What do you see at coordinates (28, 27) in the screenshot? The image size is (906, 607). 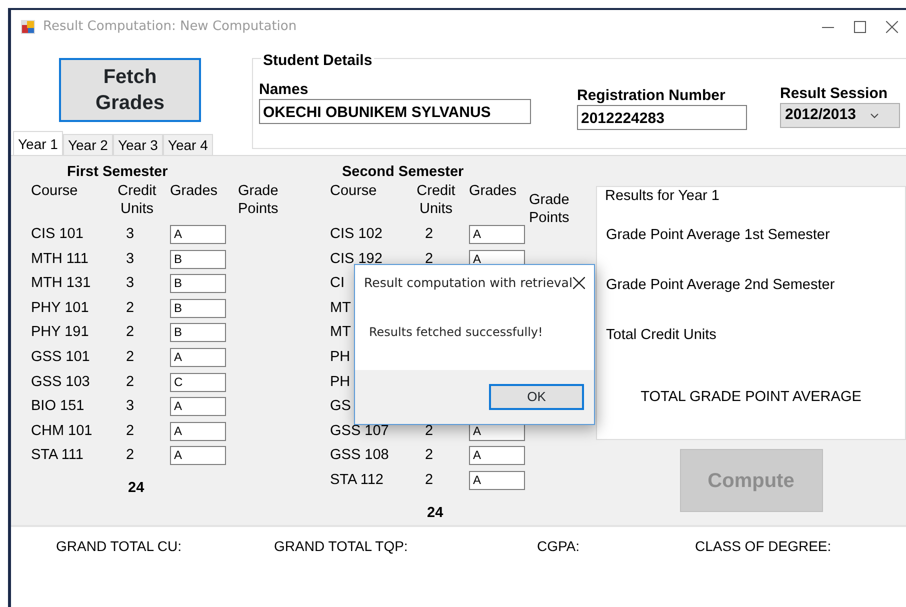 I see `app-icon` at bounding box center [28, 27].